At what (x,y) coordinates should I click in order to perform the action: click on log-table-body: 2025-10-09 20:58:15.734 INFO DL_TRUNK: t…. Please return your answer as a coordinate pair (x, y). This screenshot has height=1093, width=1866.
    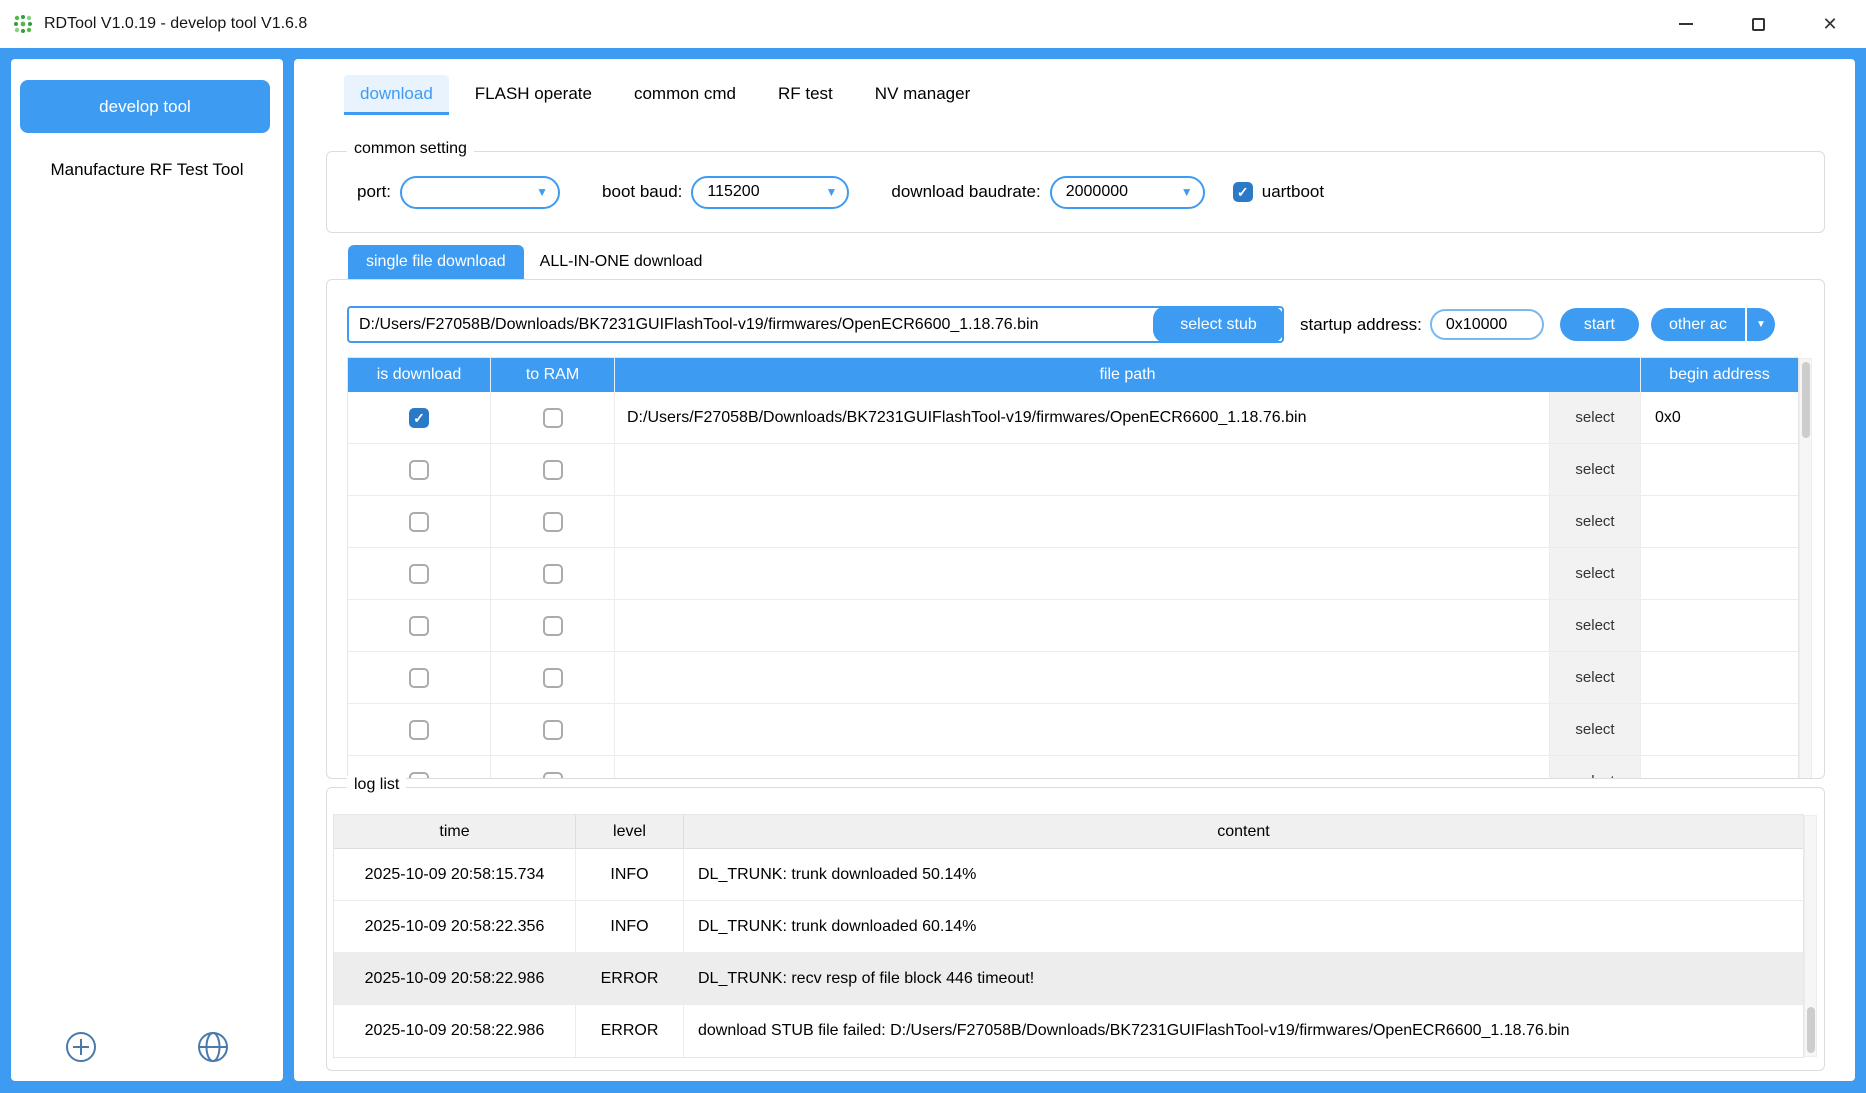
    Looking at the image, I should click on (1068, 953).